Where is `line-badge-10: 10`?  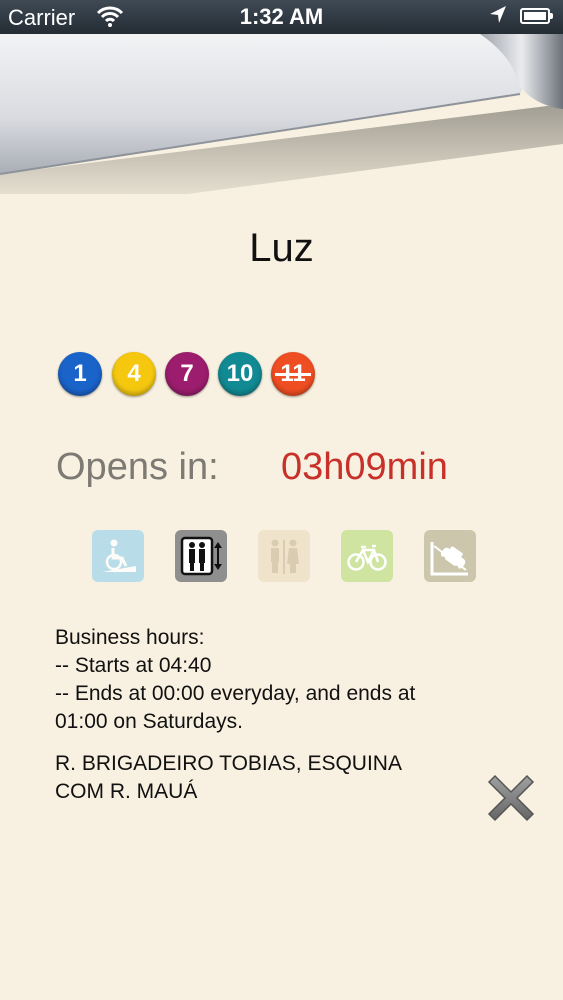 line-badge-10: 10 is located at coordinates (240, 374).